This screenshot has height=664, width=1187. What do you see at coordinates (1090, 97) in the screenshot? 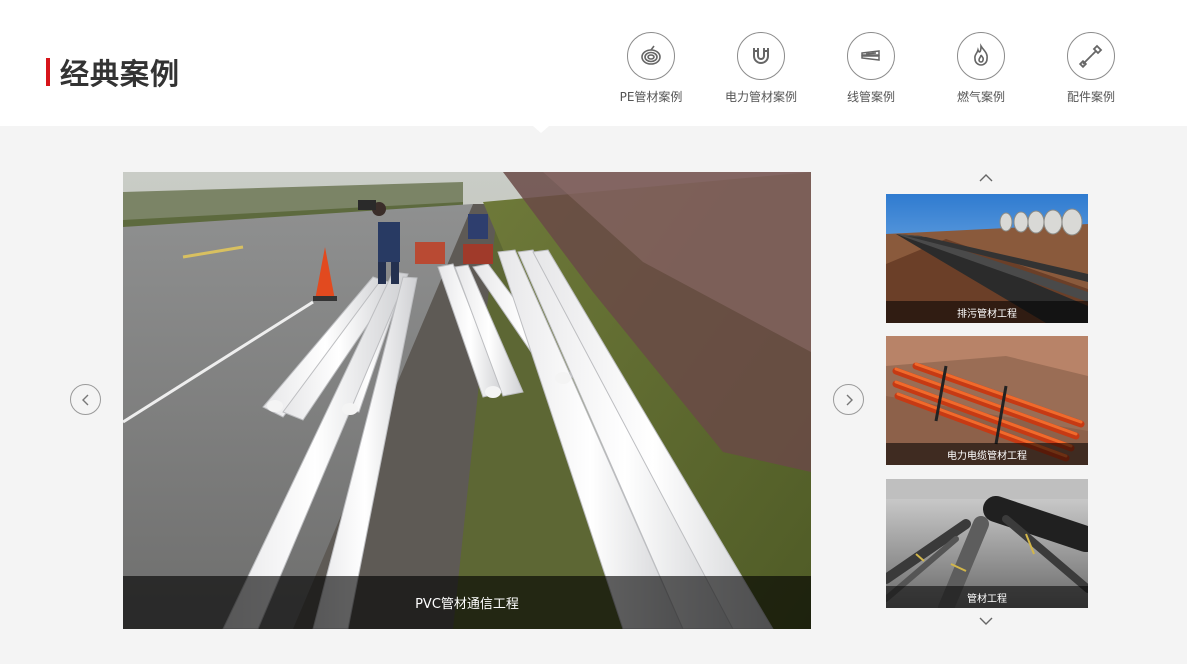
I see `category-label: 配件案例` at bounding box center [1090, 97].